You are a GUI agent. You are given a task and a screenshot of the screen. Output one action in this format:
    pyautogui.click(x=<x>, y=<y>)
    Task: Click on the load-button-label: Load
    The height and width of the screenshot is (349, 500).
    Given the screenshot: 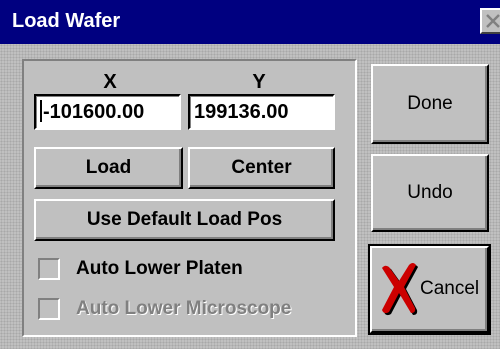 What is the action you would take?
    pyautogui.click(x=108, y=167)
    